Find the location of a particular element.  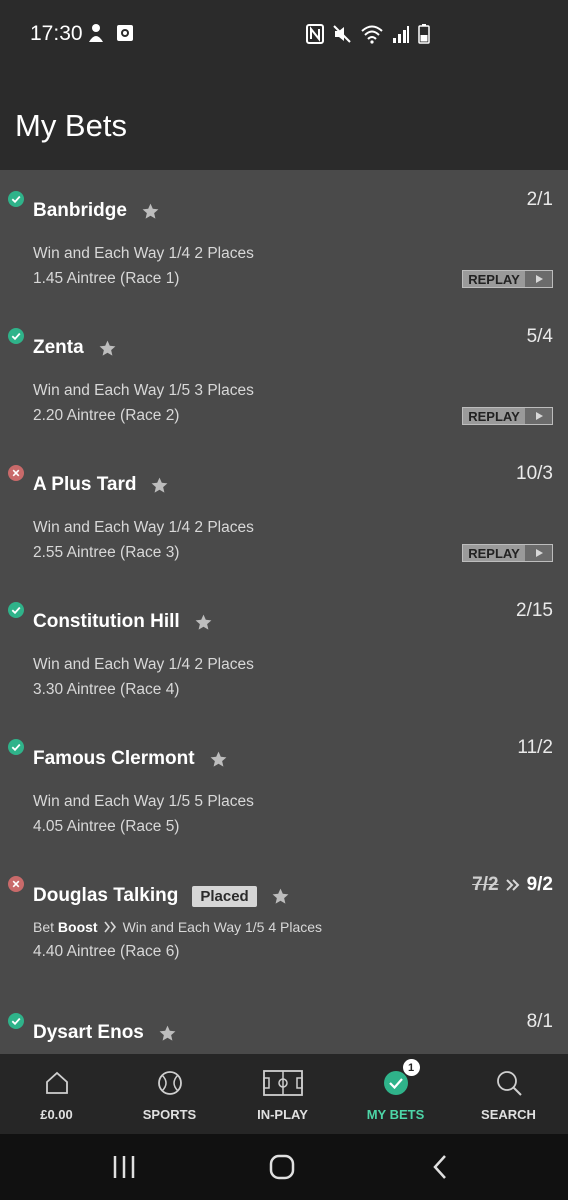

nav-search: SEARCH is located at coordinates (508, 1094).